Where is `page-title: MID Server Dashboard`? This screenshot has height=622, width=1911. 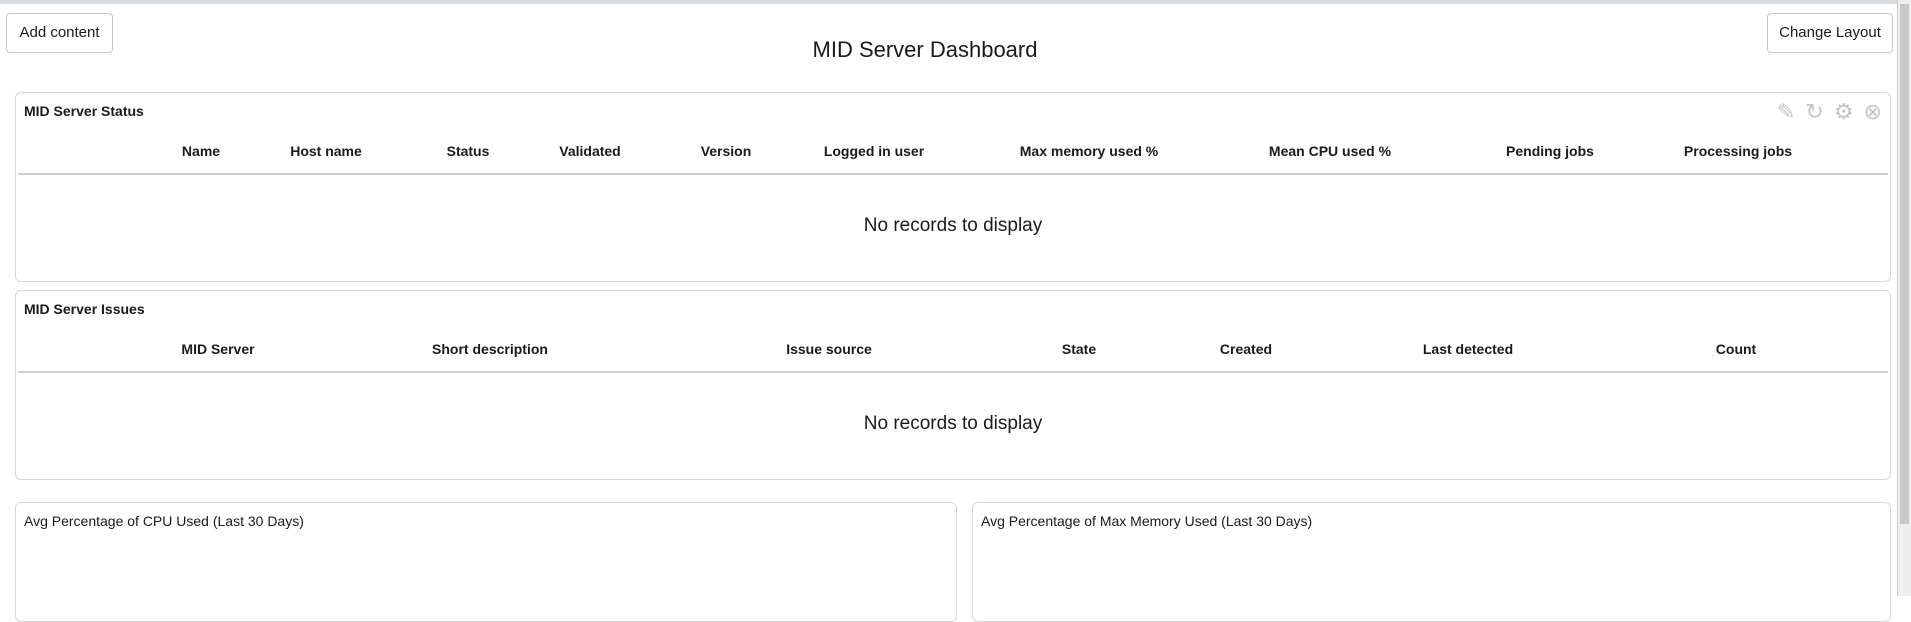
page-title: MID Server Dashboard is located at coordinates (925, 49).